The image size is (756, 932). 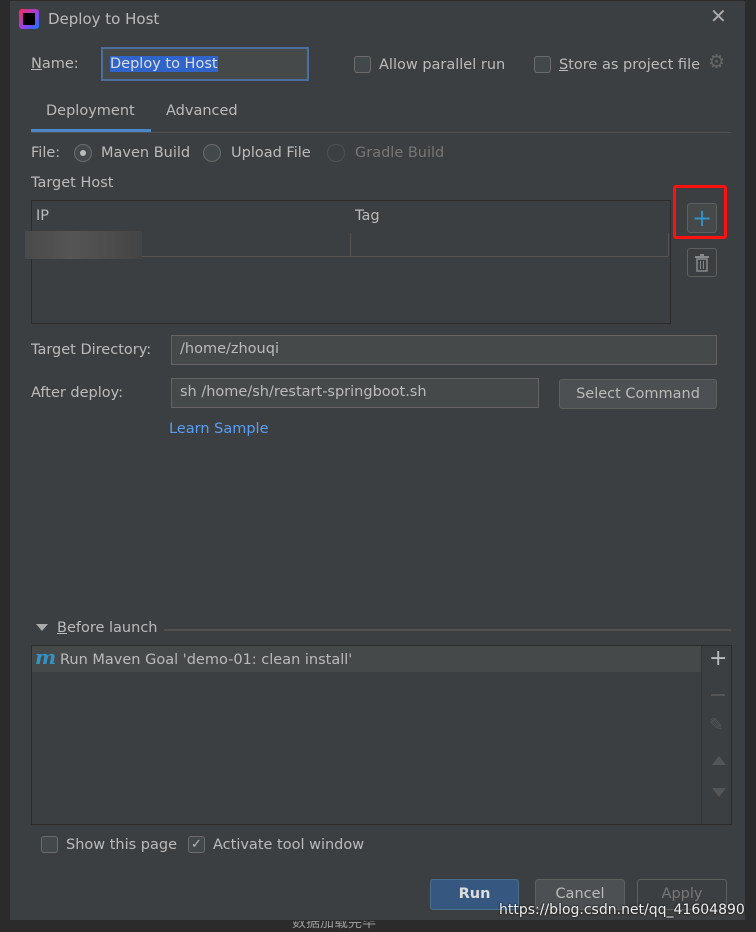 I want to click on gear-icon: ⚙, so click(x=716, y=62).